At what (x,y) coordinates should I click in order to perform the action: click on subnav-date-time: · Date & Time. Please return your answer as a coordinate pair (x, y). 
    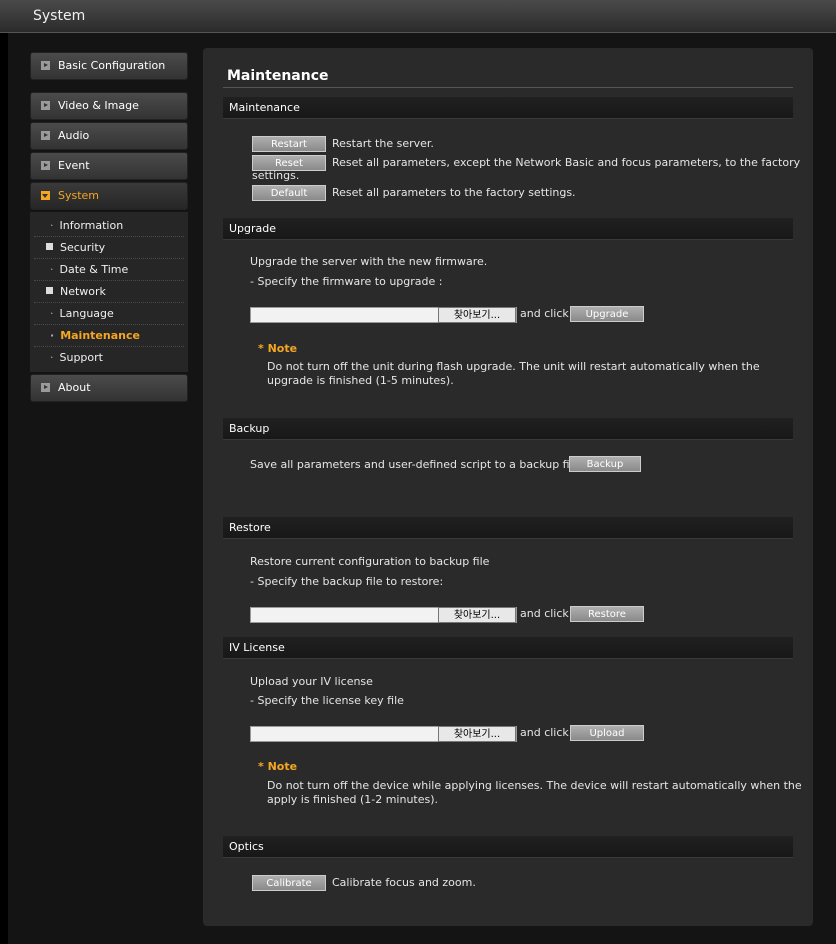
    Looking at the image, I should click on (109, 270).